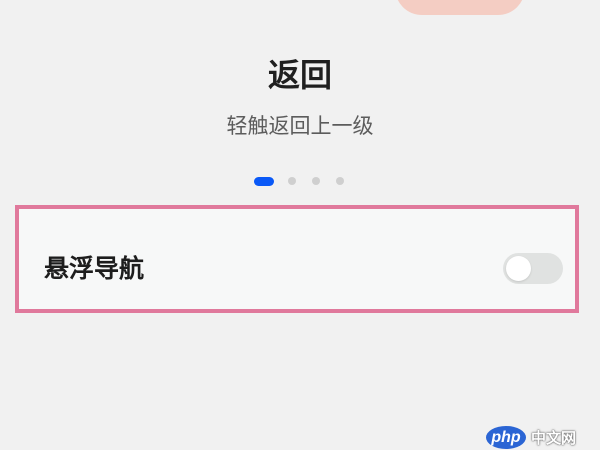  What do you see at coordinates (554, 437) in the screenshot?
I see `watermark-text: 中文网` at bounding box center [554, 437].